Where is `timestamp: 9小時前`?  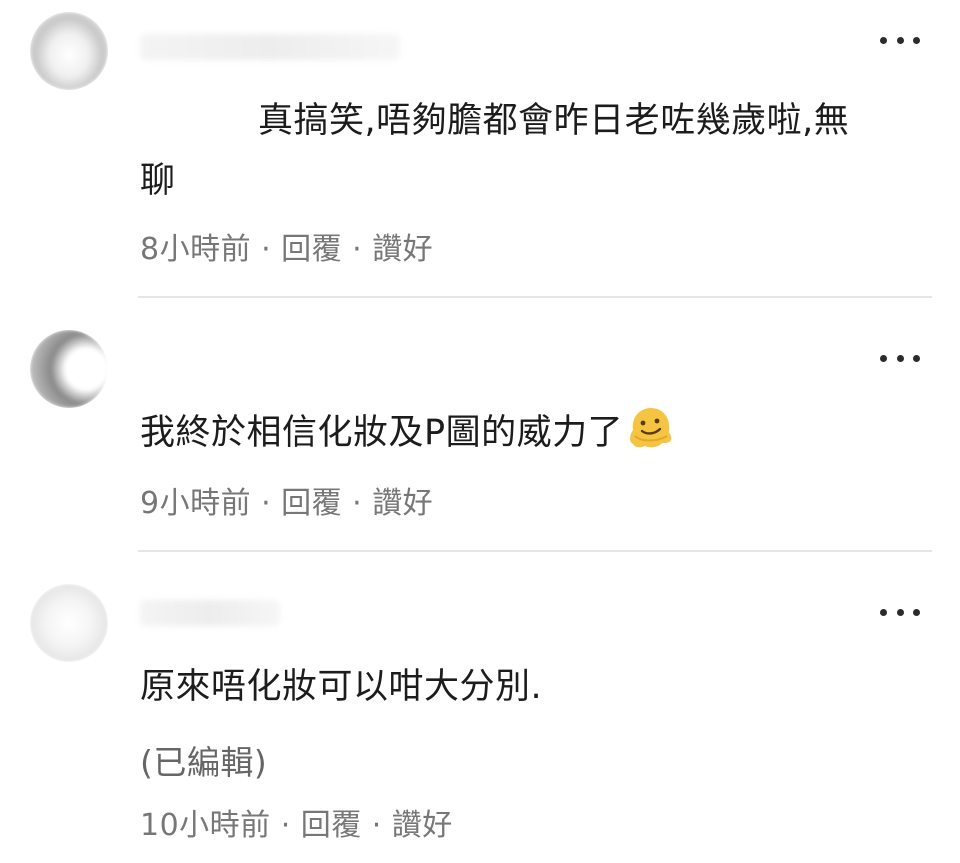 timestamp: 9小時前 is located at coordinates (196, 503).